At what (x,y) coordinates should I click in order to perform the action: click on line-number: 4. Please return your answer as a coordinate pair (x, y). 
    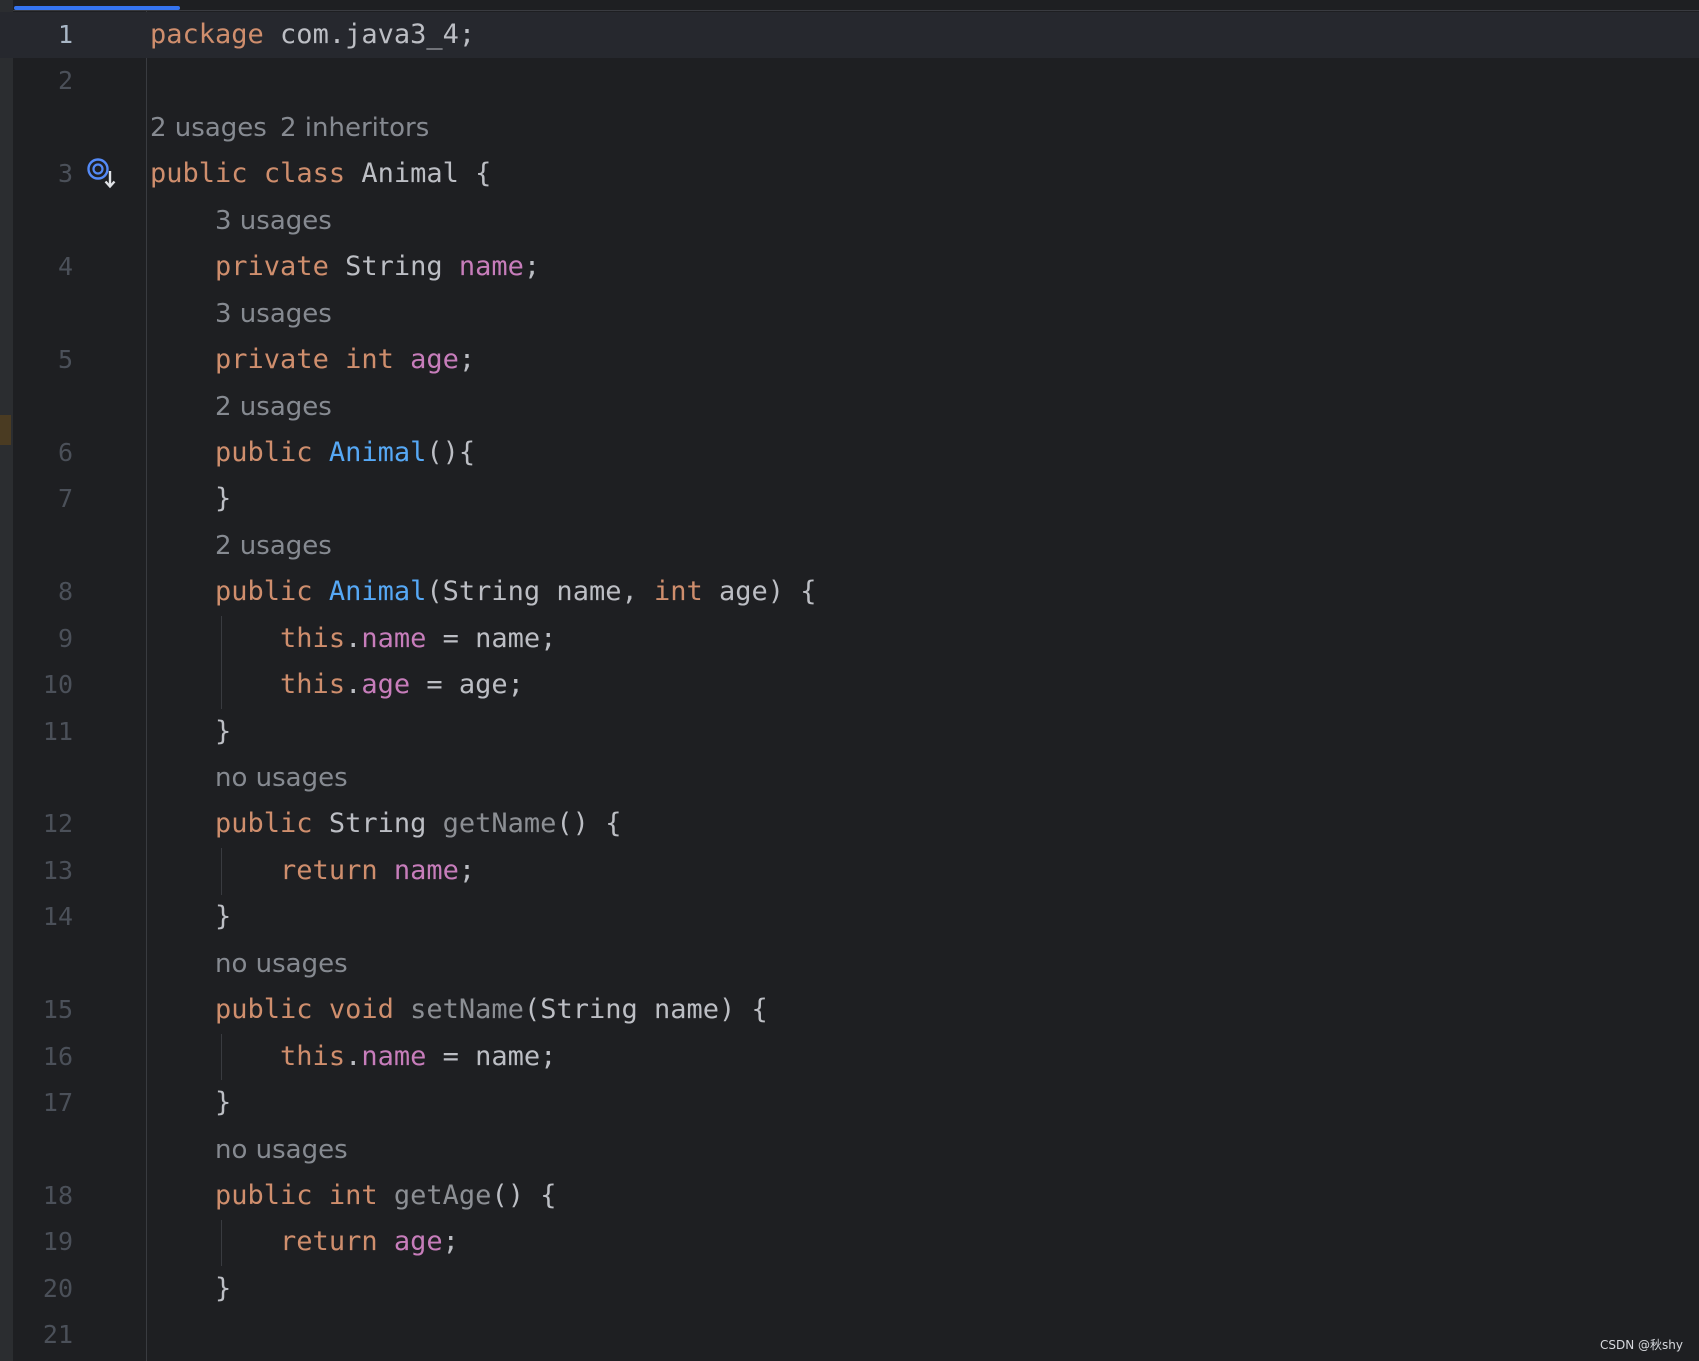
    Looking at the image, I should click on (43, 267).